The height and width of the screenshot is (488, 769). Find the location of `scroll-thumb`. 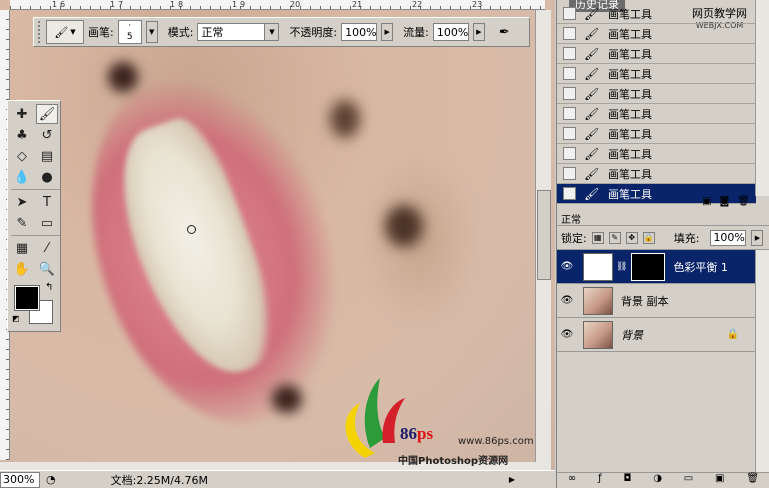

scroll-thumb is located at coordinates (544, 235).